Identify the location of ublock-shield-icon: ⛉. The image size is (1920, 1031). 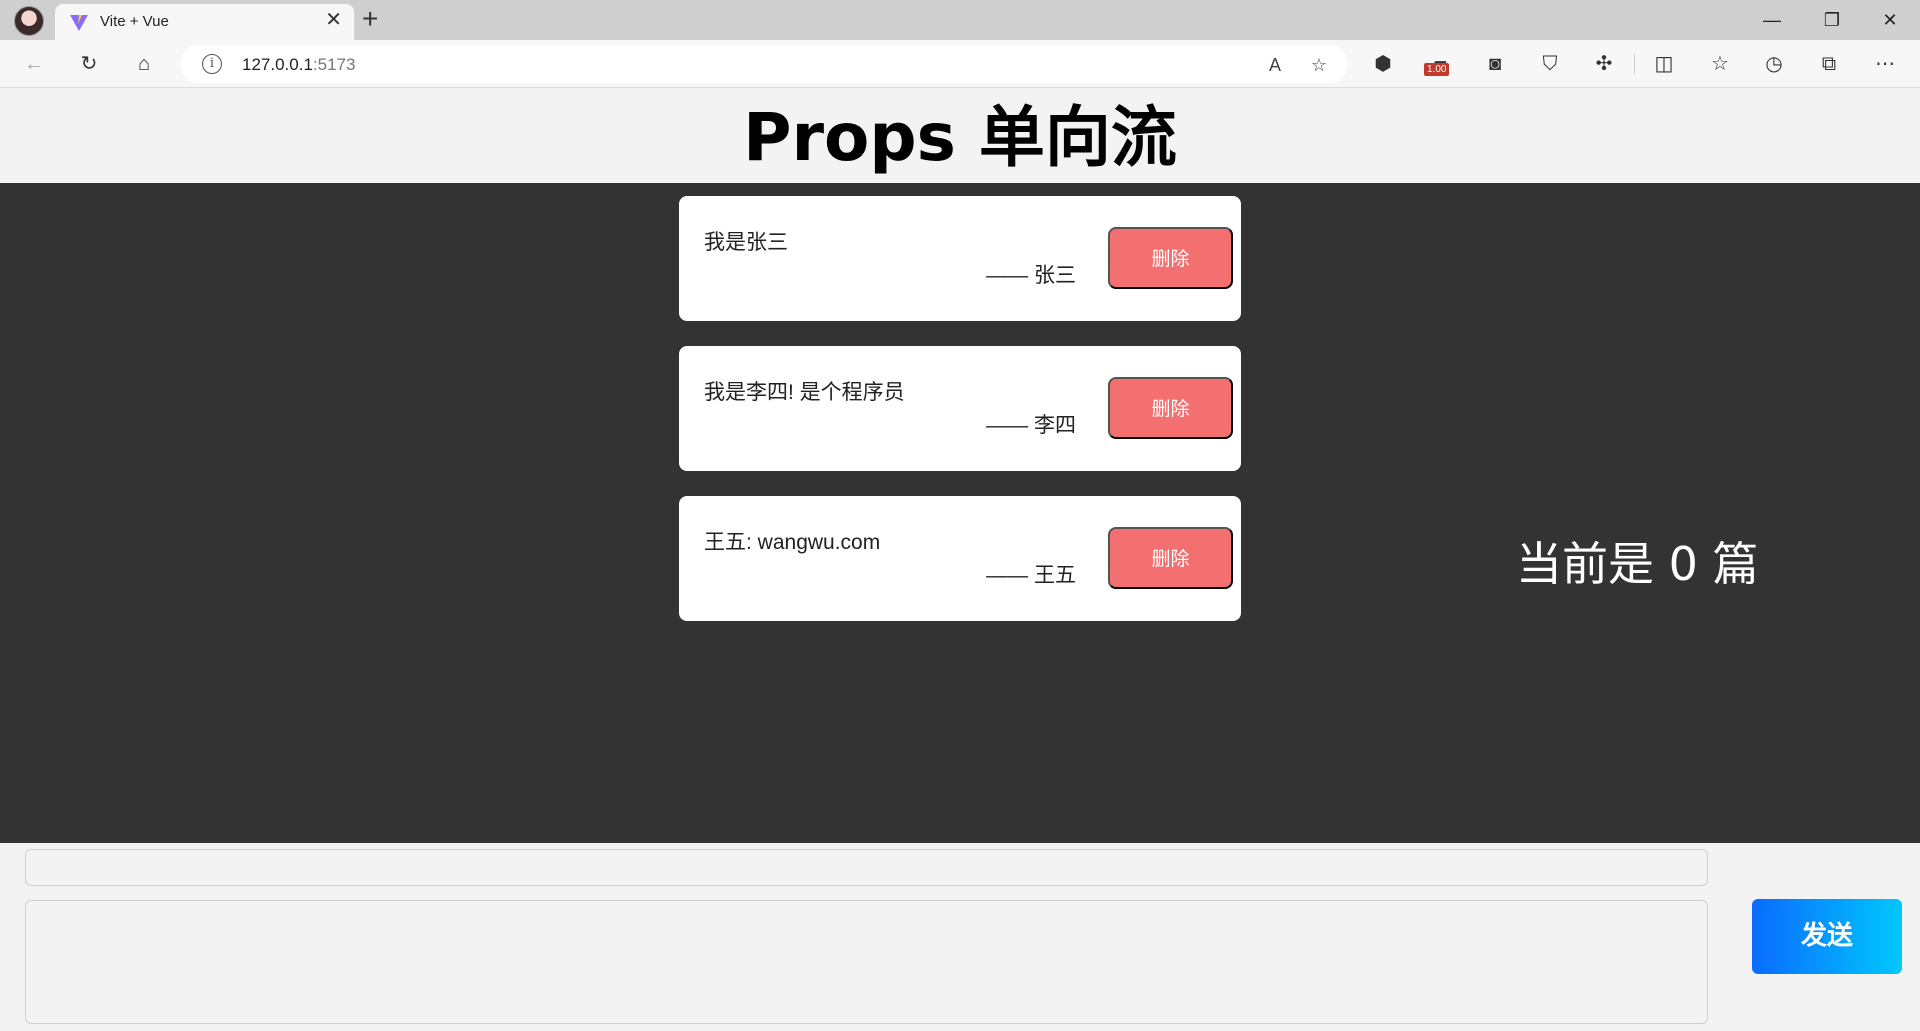
(1550, 64).